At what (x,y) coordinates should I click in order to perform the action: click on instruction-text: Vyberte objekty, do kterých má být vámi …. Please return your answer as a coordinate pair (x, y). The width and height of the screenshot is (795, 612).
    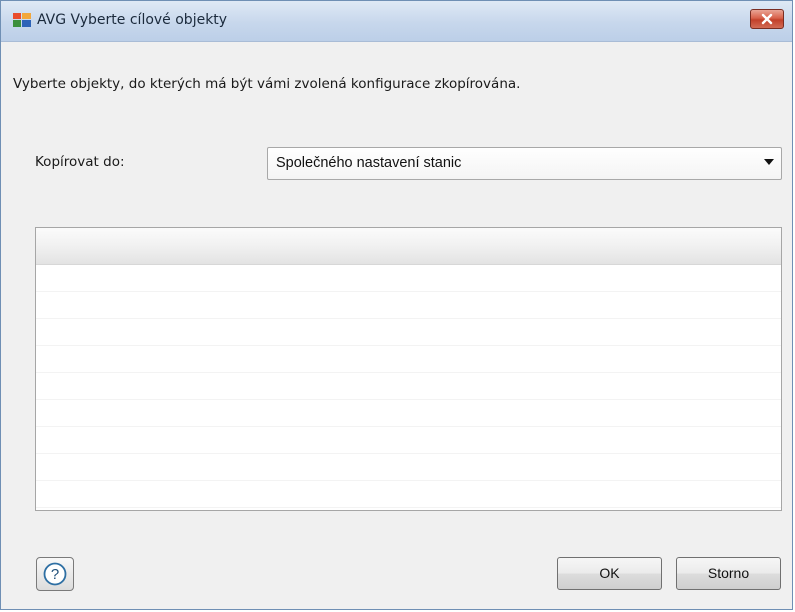
    Looking at the image, I should click on (267, 84).